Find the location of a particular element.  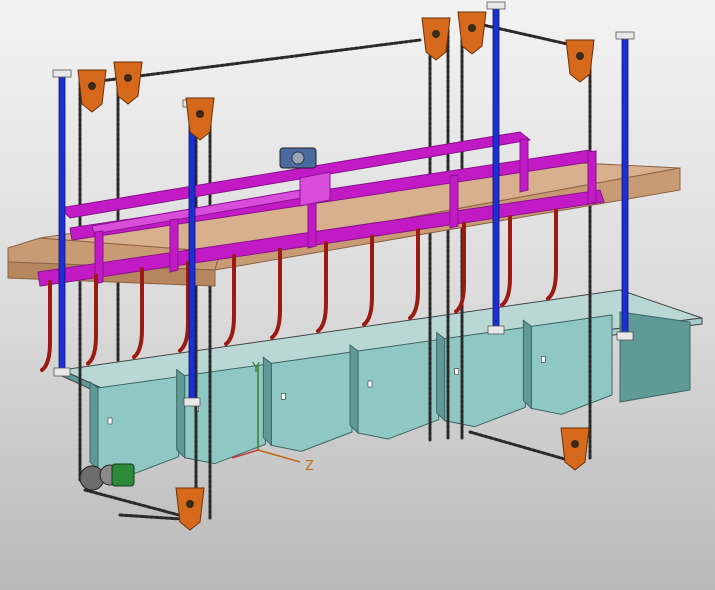

axis-z-line is located at coordinates (279, 456).